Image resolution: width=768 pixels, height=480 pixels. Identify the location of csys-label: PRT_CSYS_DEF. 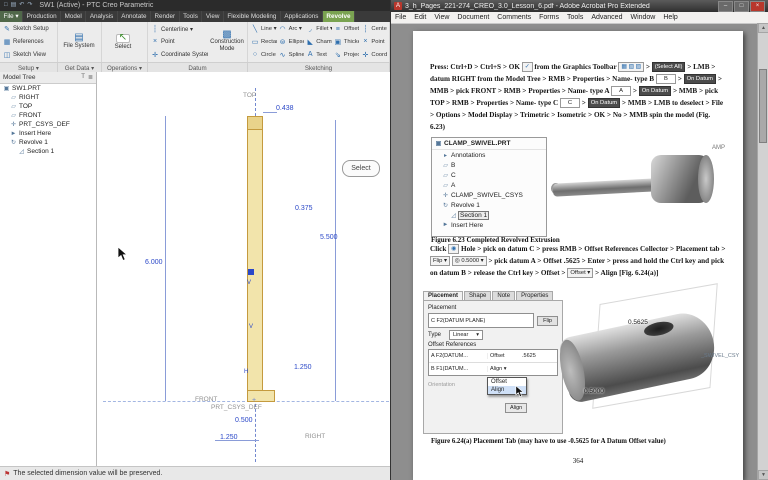
(236, 407).